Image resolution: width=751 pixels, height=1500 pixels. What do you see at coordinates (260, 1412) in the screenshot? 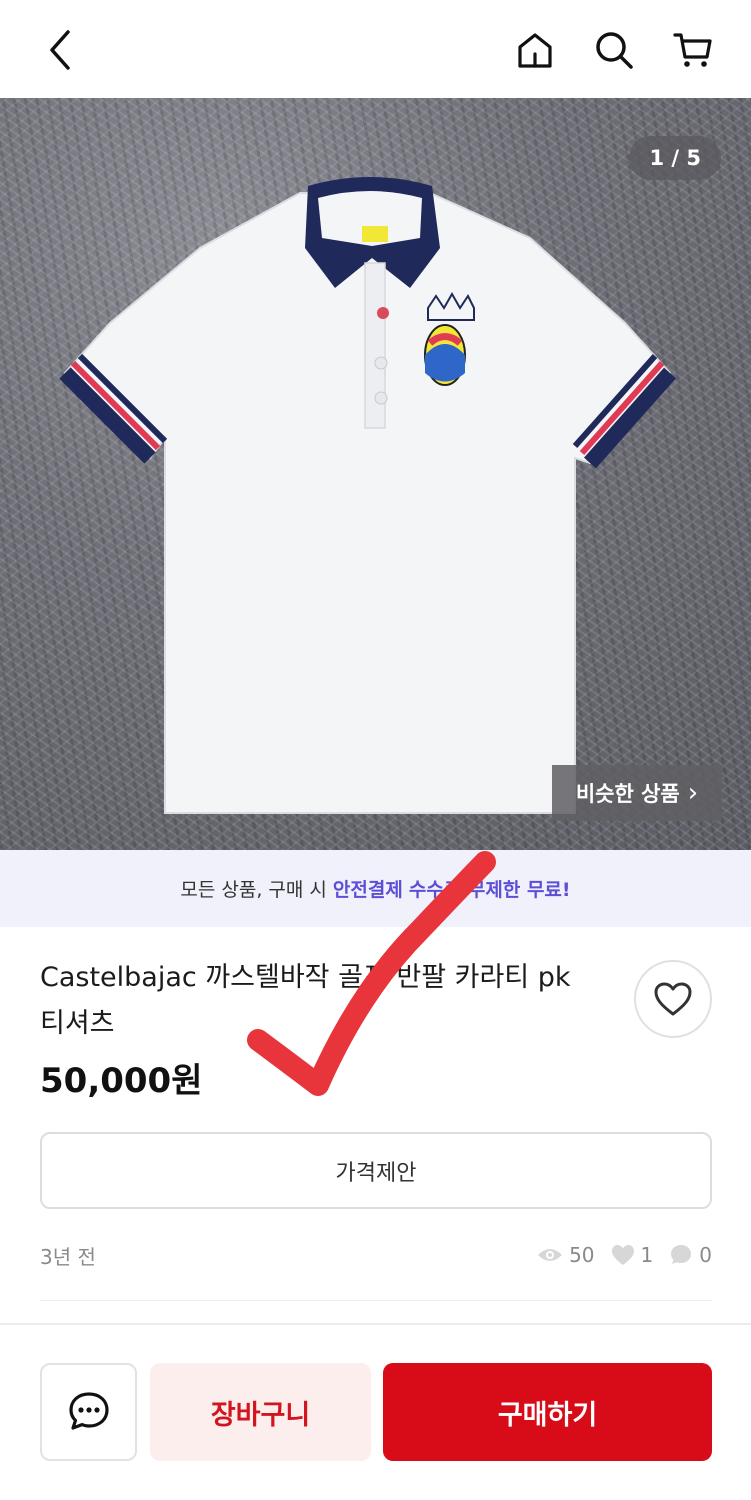
I see `add-to-cart-button: 장바구니` at bounding box center [260, 1412].